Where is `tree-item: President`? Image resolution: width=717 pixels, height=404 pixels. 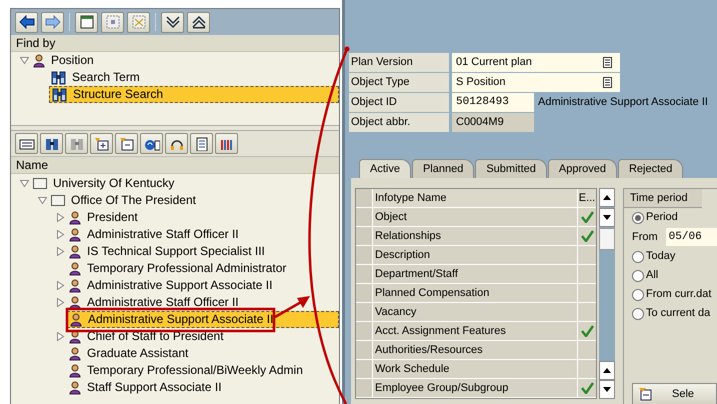
tree-item: President is located at coordinates (112, 217).